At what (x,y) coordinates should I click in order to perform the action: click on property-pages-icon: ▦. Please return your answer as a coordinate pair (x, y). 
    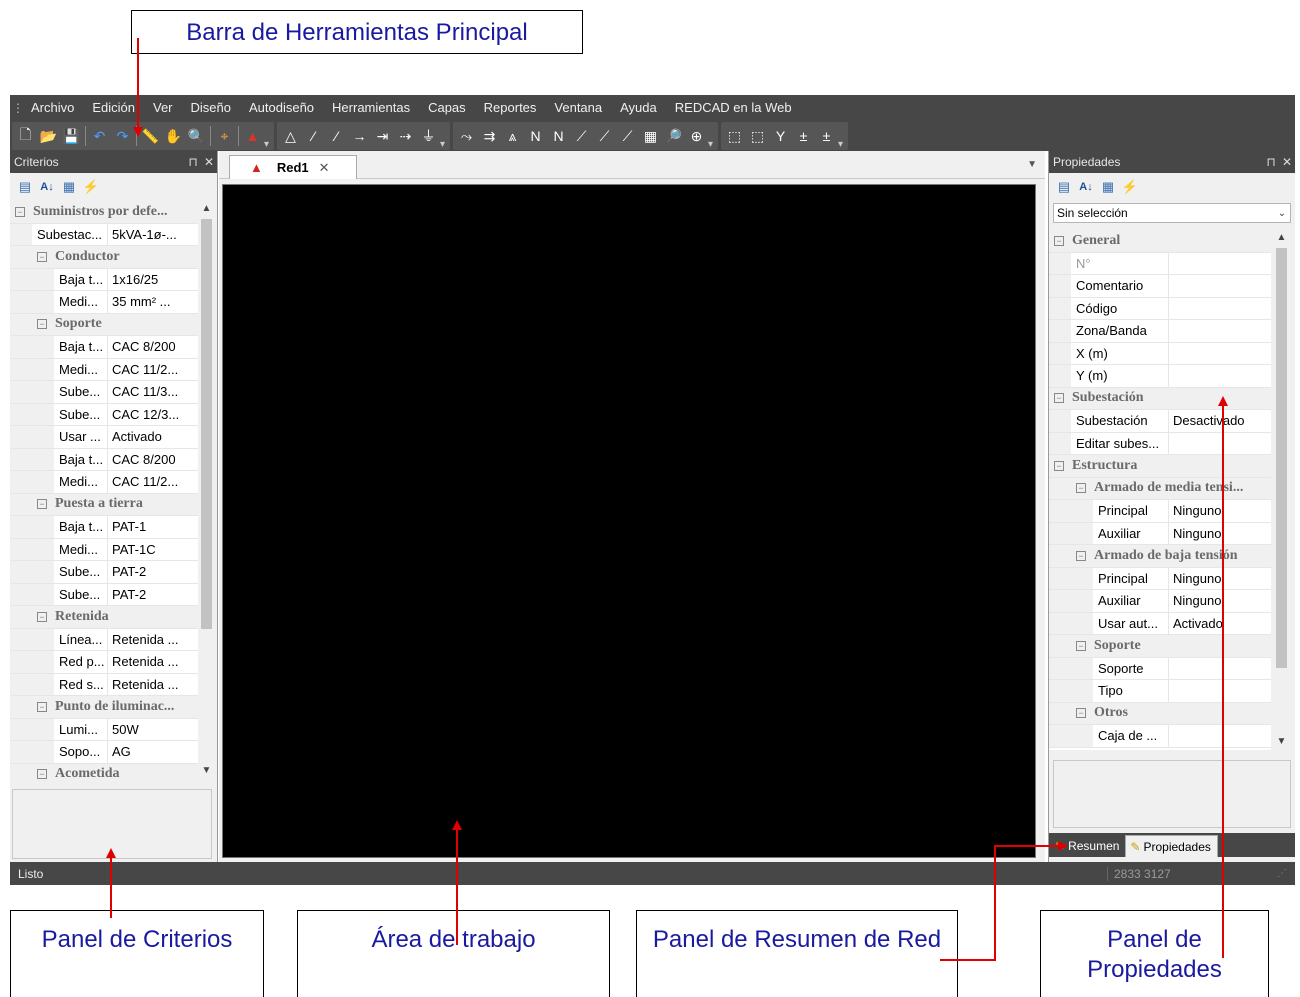
    Looking at the image, I should click on (69, 187).